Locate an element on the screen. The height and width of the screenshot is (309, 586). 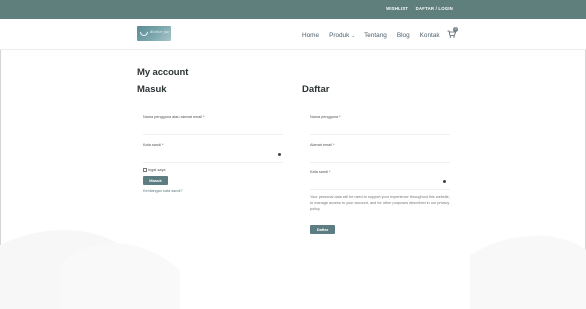
register-password-label: Kata sandi * is located at coordinates (320, 172).